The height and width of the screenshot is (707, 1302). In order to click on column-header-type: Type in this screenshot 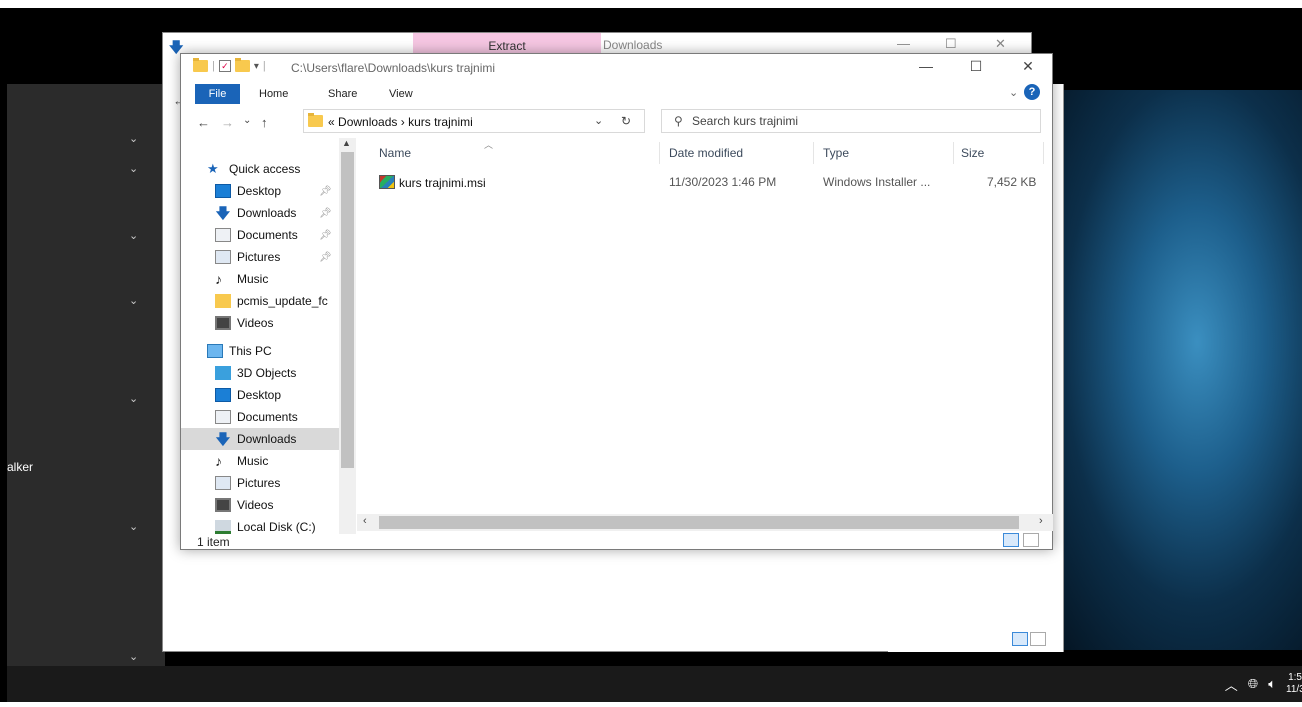, I will do `click(836, 153)`.